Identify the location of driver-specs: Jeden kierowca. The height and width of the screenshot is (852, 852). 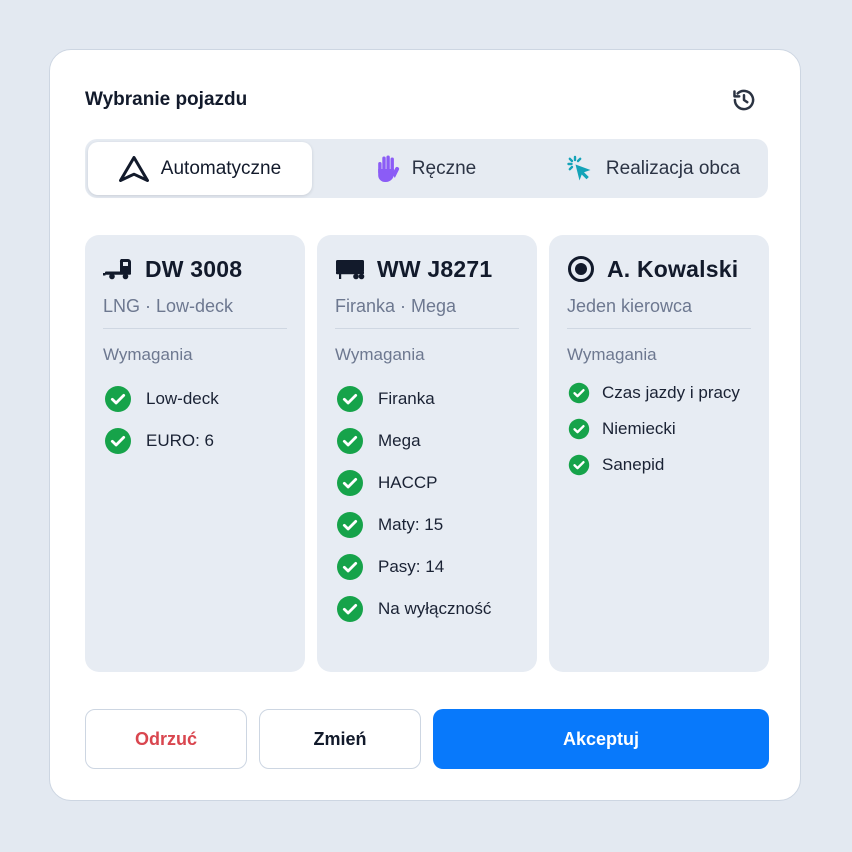
(630, 306).